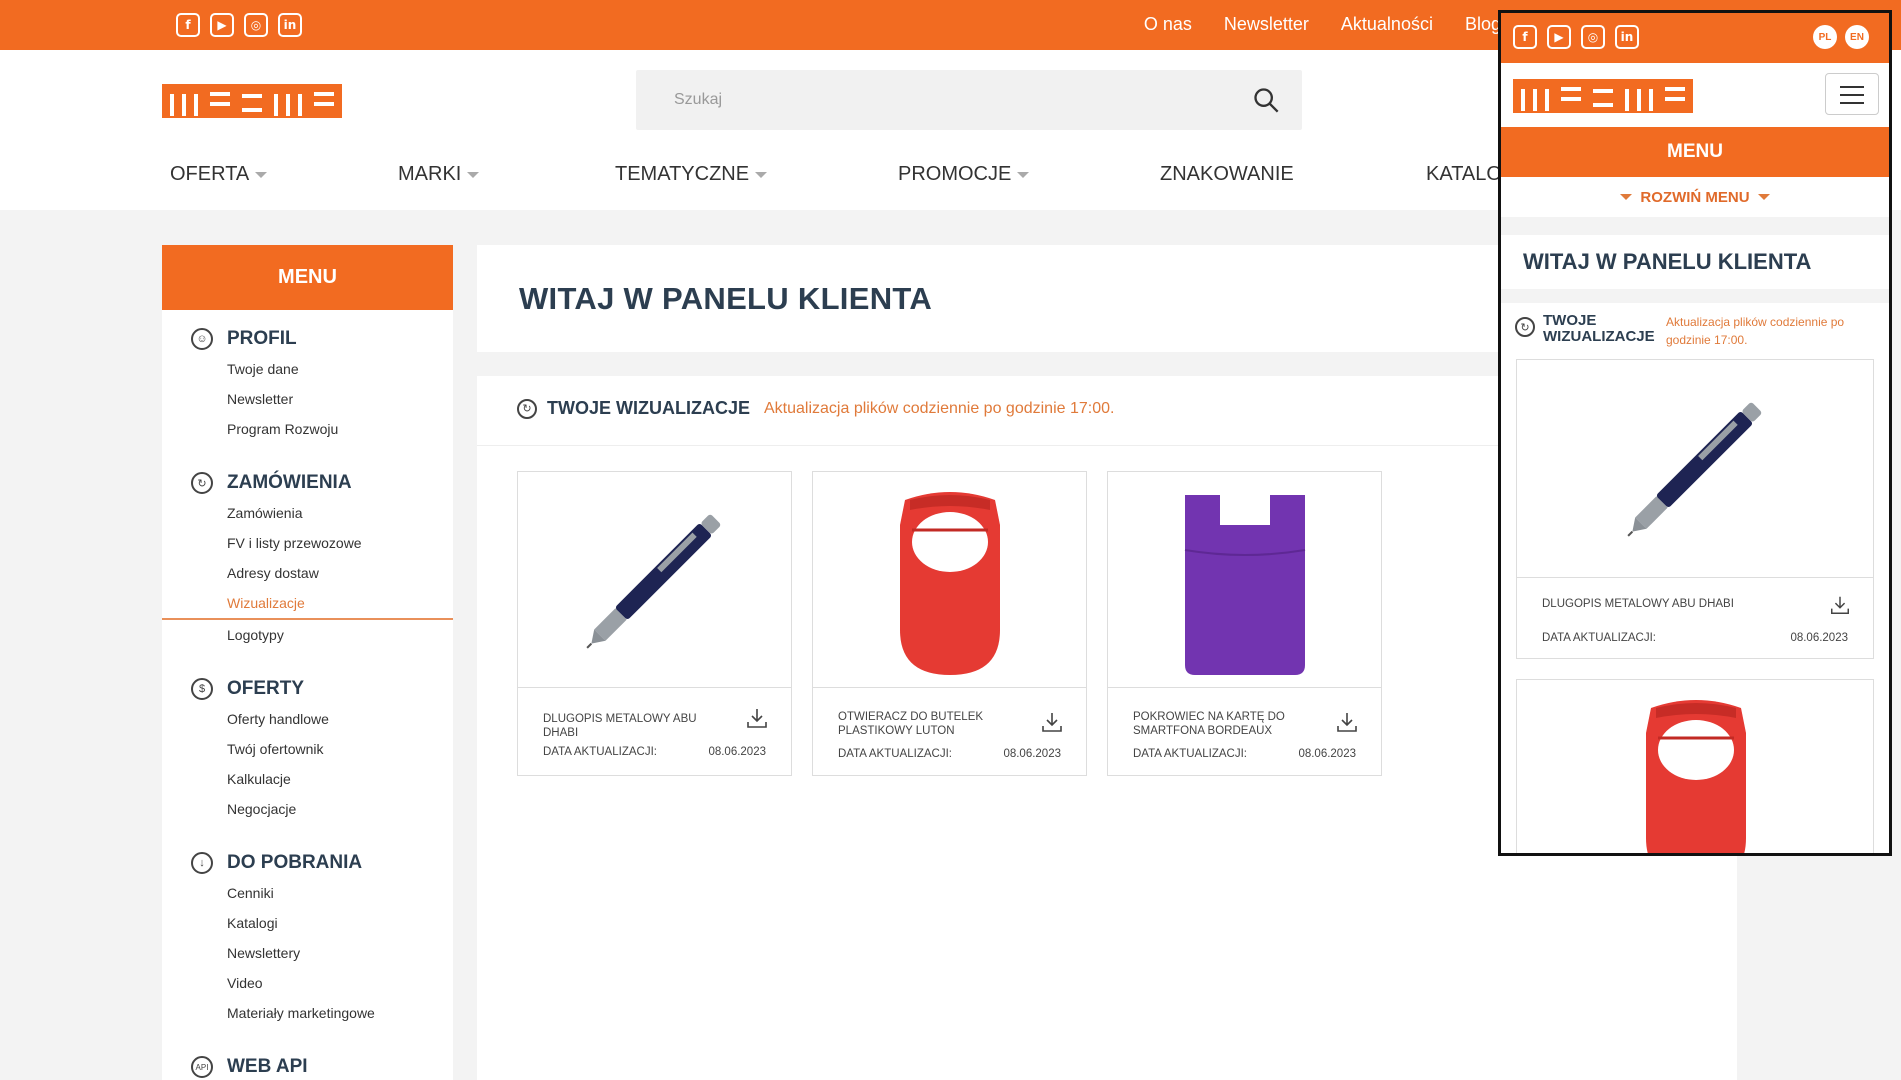 The width and height of the screenshot is (1901, 1080). I want to click on sidebar-link: Twoje dane, so click(340, 369).